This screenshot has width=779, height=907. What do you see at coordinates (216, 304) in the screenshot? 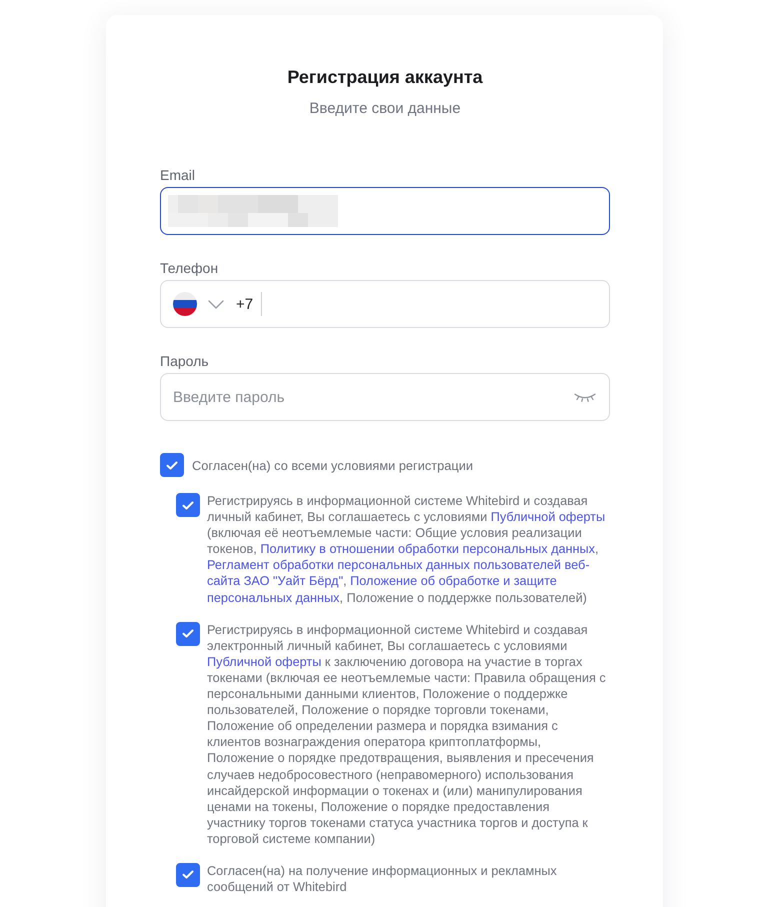
I see `chevron-down-icon` at bounding box center [216, 304].